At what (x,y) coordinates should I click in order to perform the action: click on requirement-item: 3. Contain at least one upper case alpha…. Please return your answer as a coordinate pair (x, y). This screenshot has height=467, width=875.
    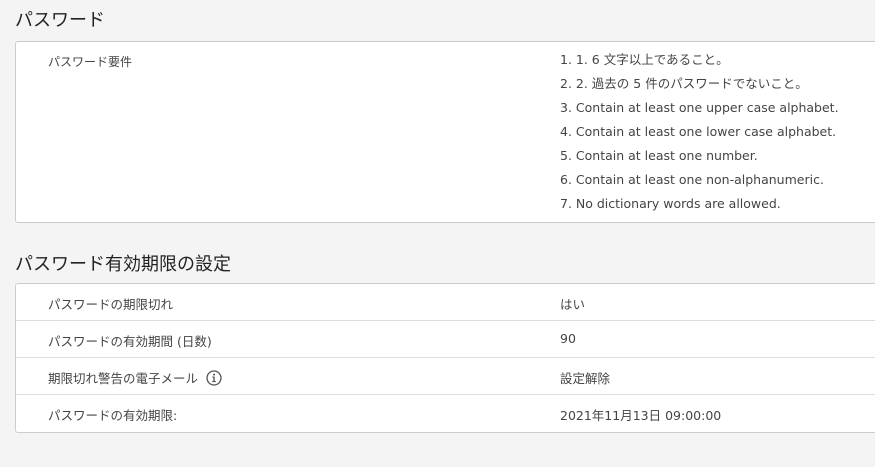
    Looking at the image, I should click on (699, 107).